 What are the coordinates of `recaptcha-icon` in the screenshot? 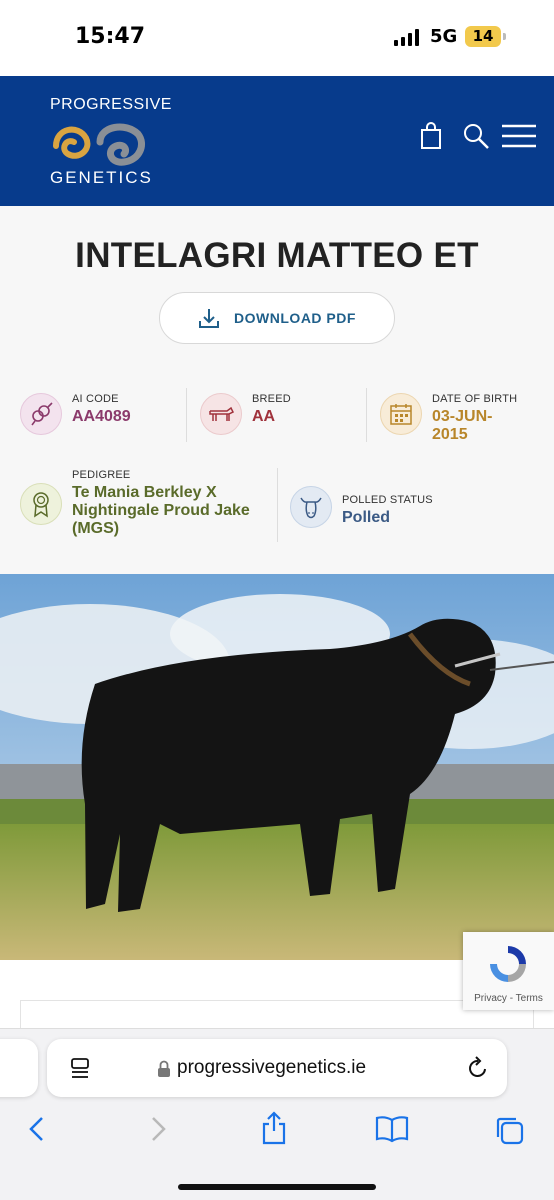 It's located at (508, 964).